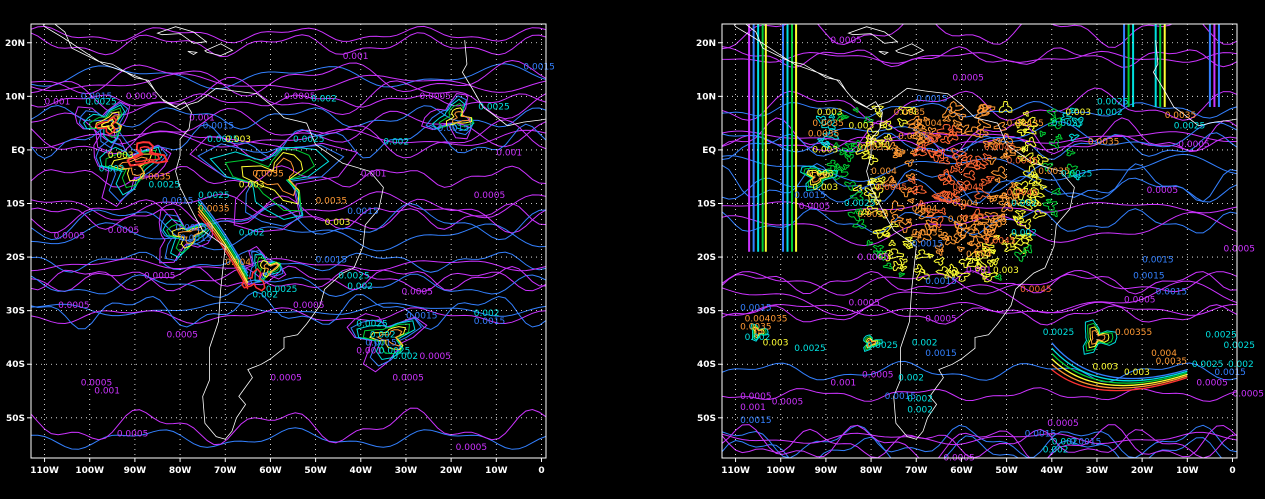 This screenshot has height=499, width=1265. What do you see at coordinates (780, 471) in the screenshot?
I see `x-tick-label: 100W` at bounding box center [780, 471].